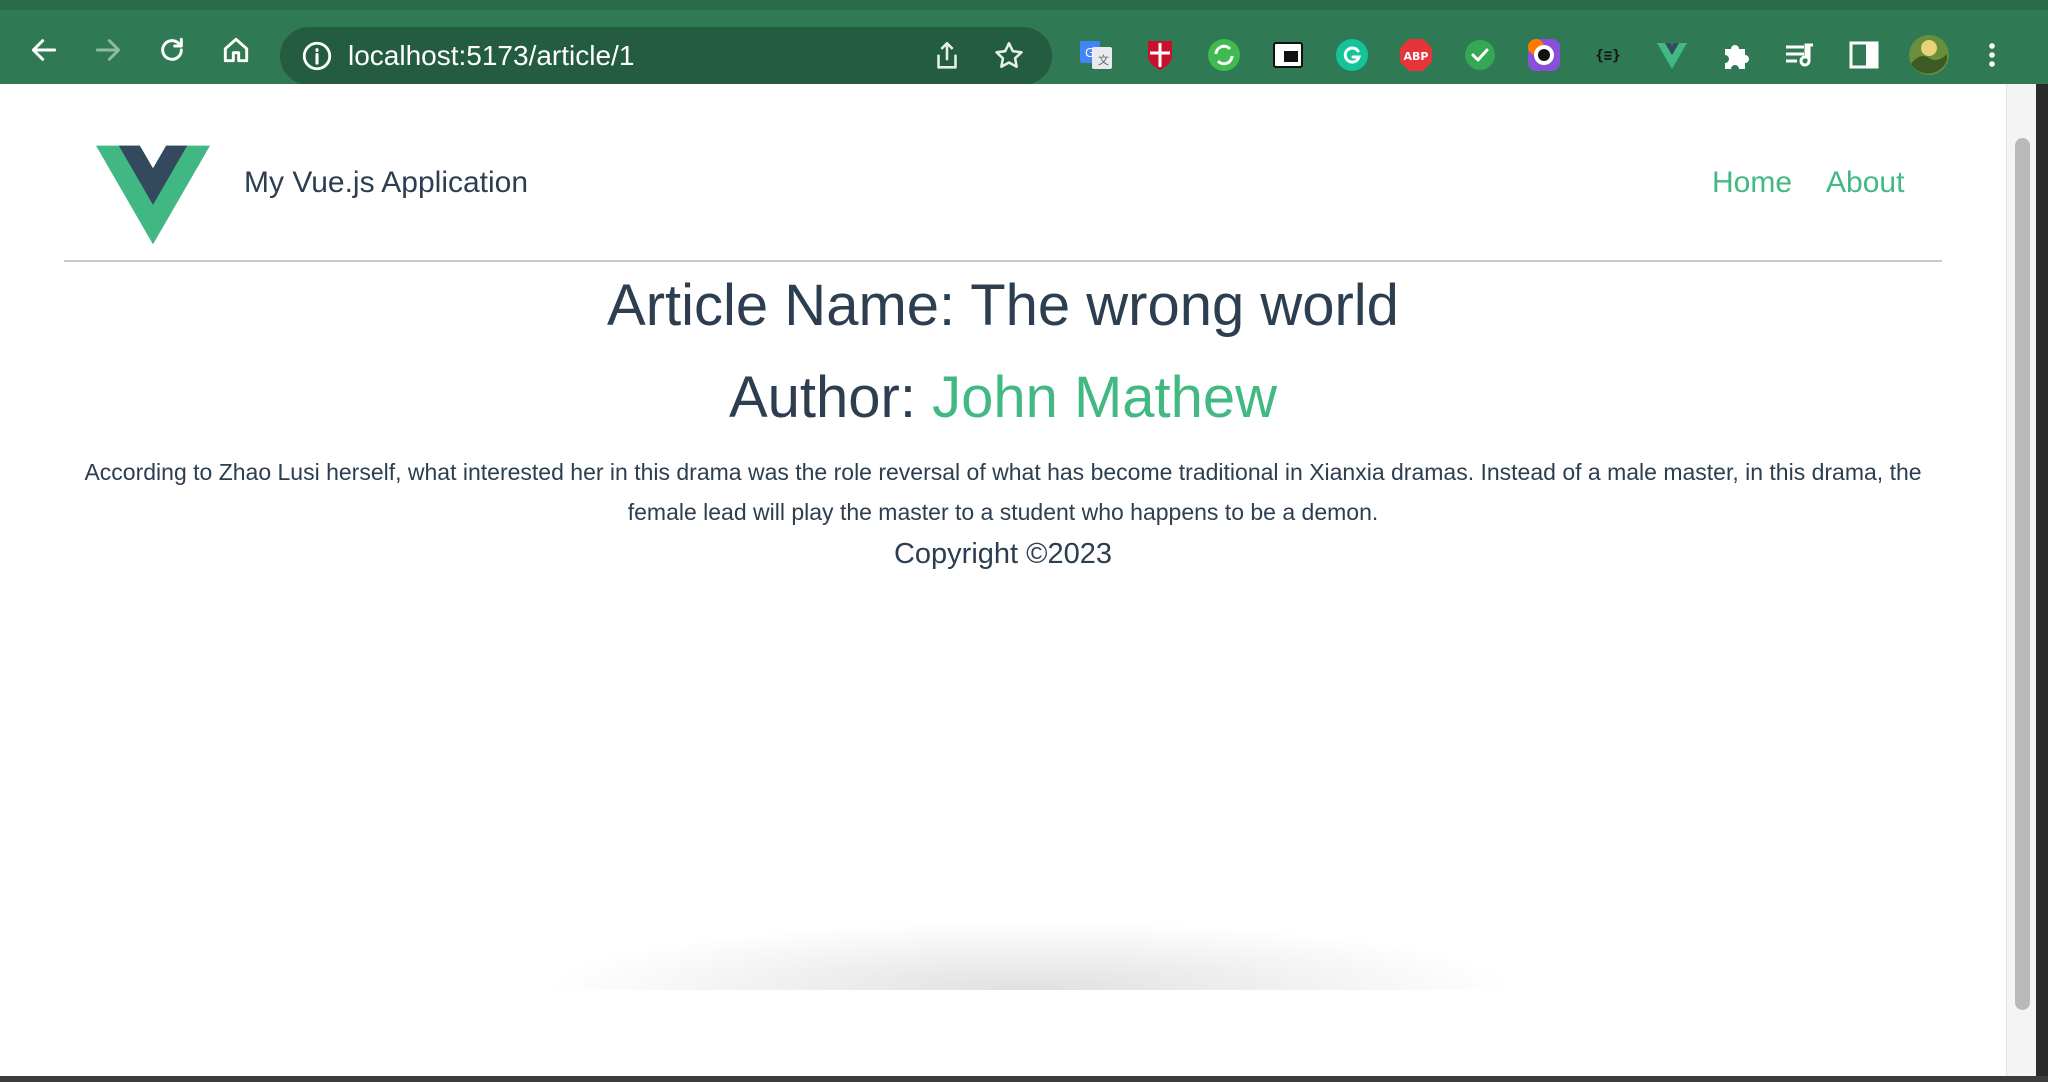  I want to click on adblock-label: ABP, so click(1416, 56).